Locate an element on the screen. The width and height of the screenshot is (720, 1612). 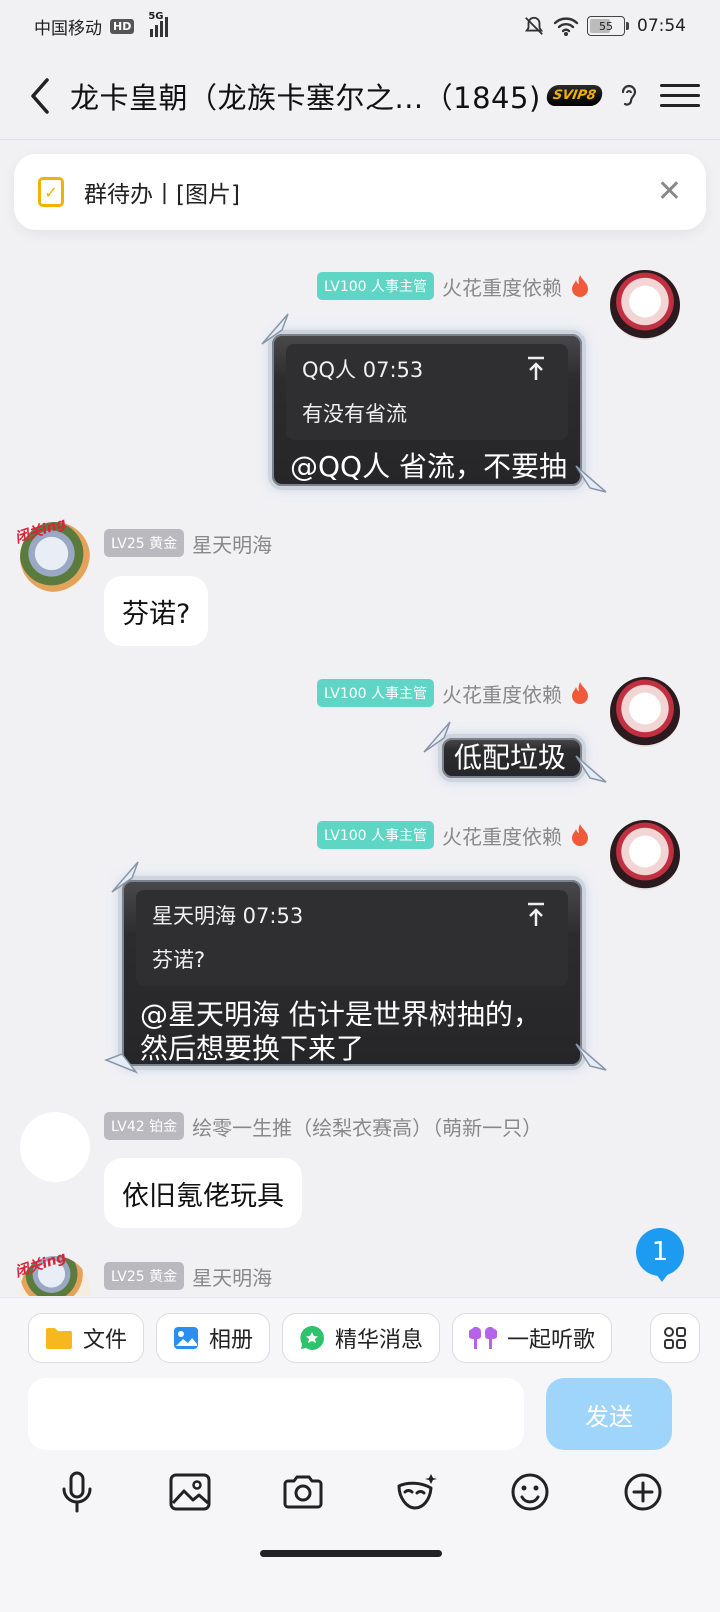
quick-action-file: 文件 is located at coordinates (86, 1338).